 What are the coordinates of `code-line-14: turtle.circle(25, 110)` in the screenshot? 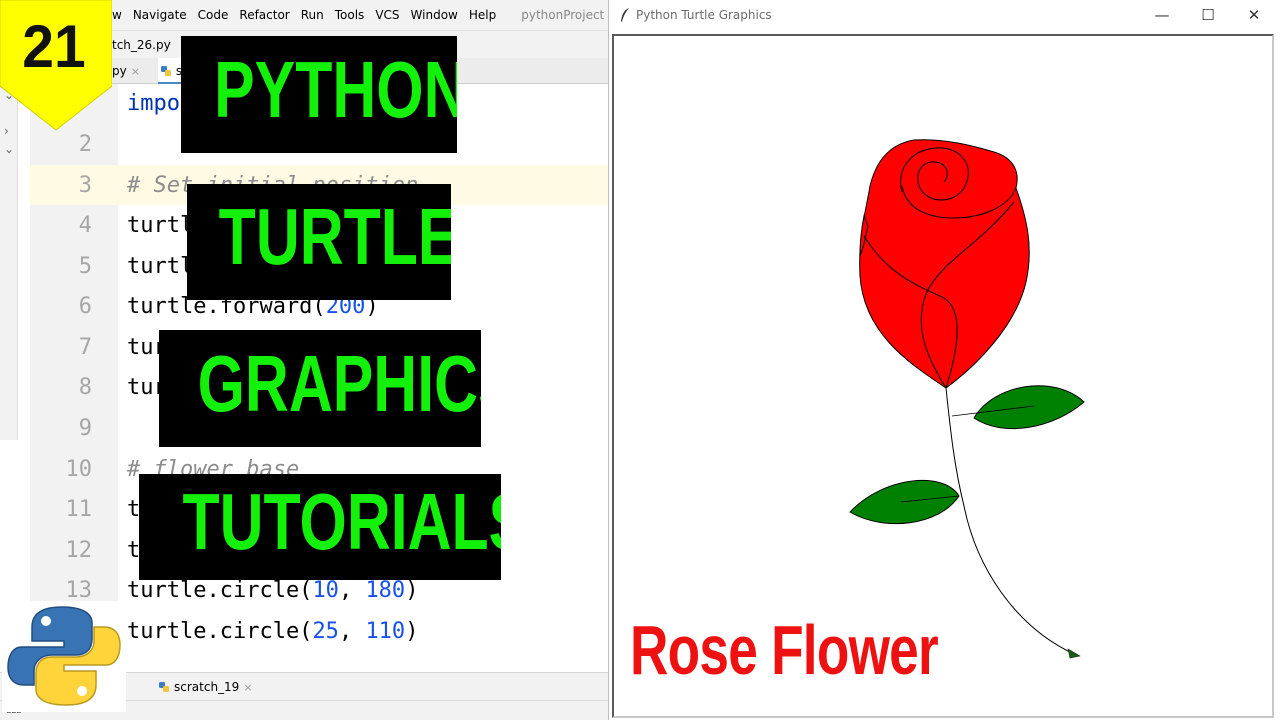 It's located at (272, 632).